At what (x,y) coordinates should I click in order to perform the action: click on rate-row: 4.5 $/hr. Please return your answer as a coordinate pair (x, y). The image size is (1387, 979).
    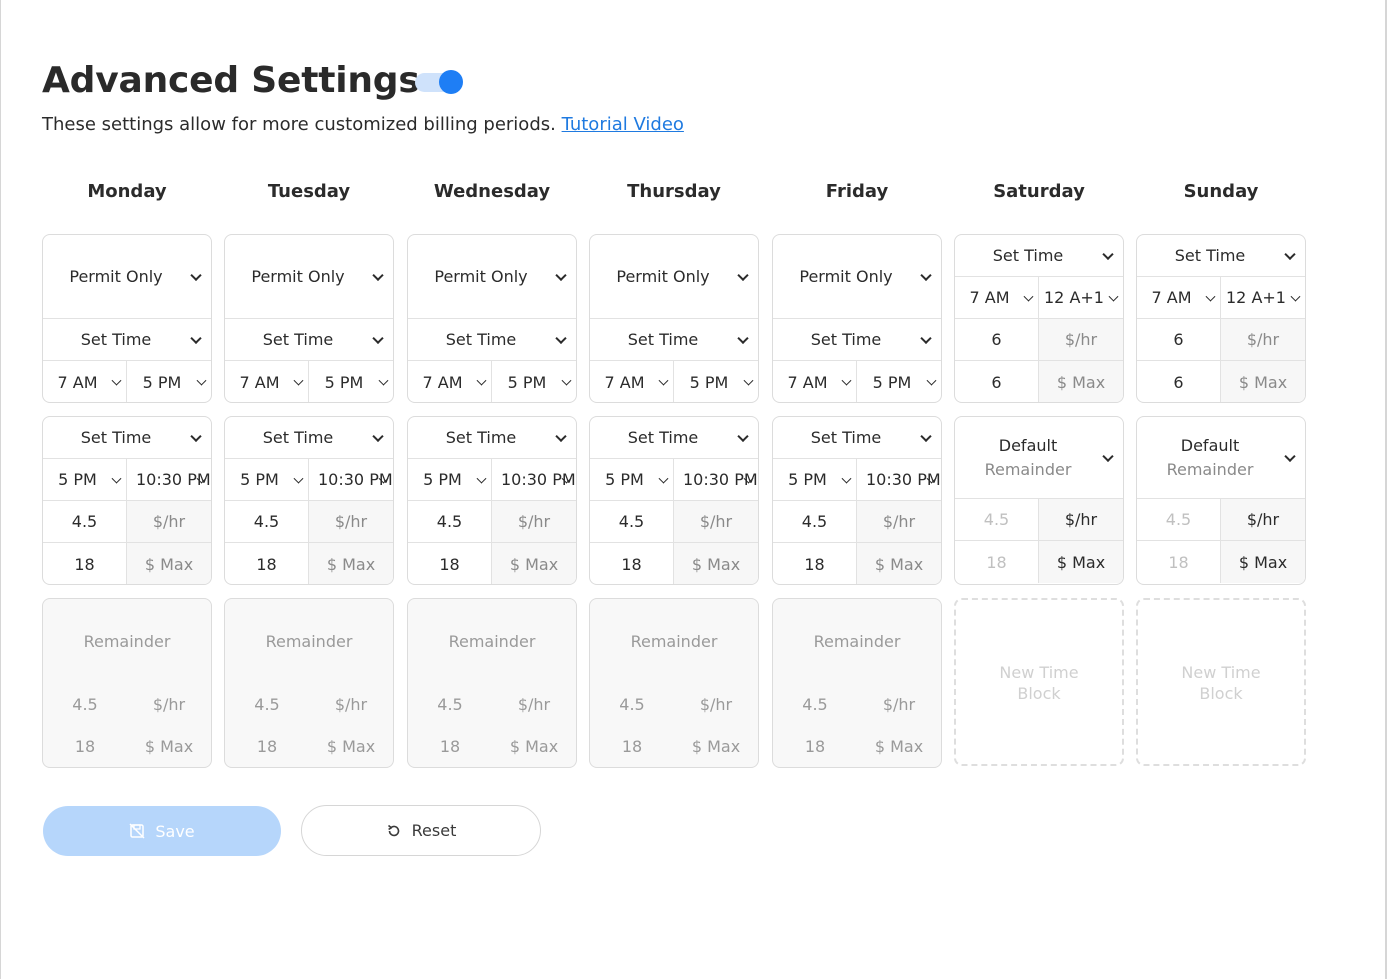
    Looking at the image, I should click on (492, 522).